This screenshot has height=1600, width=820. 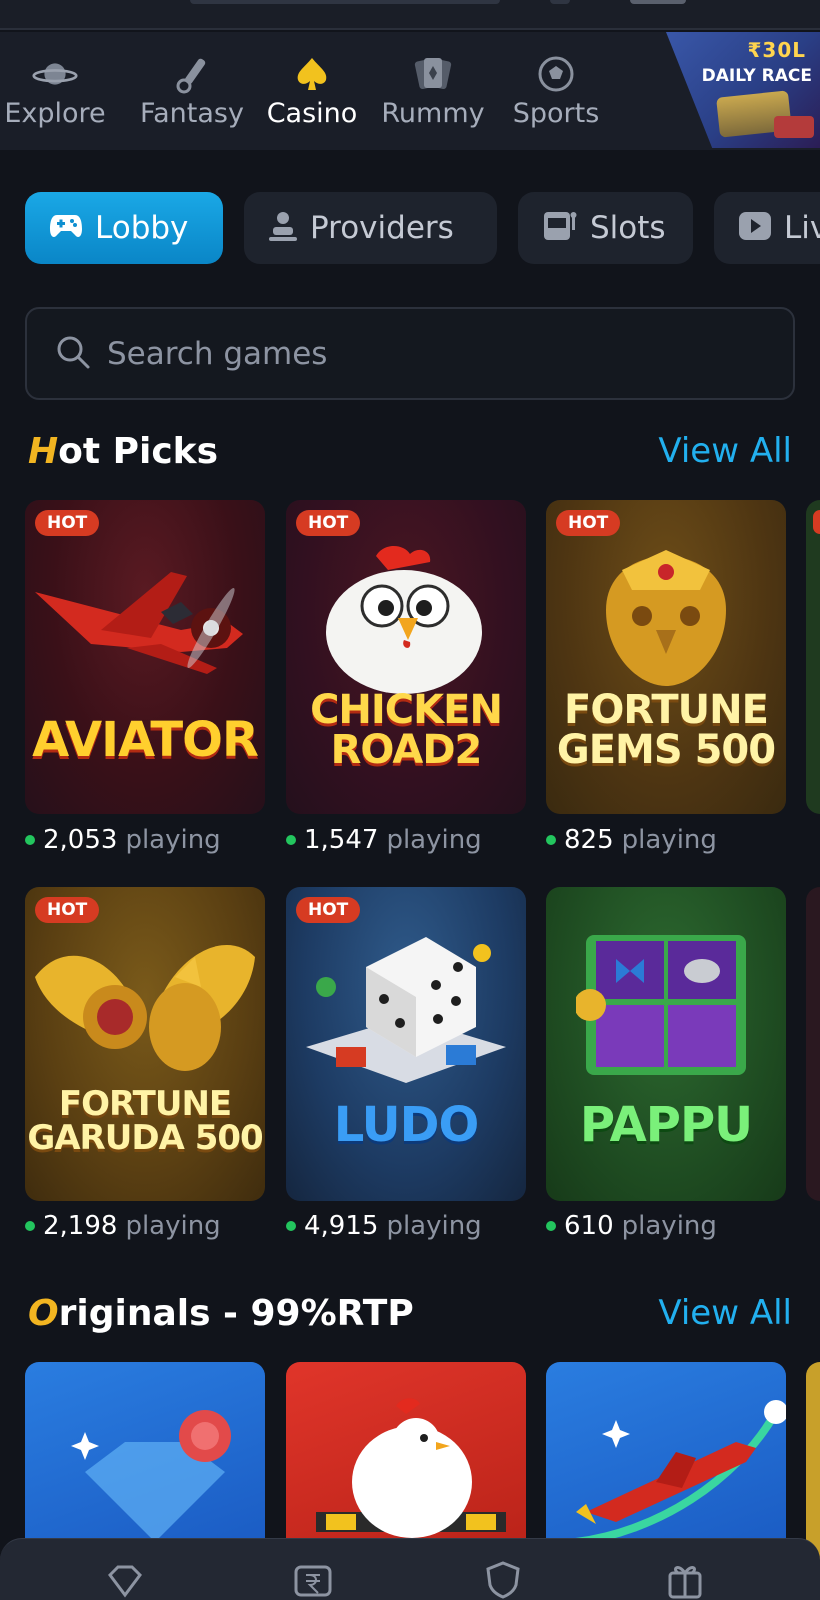 What do you see at coordinates (671, 1474) in the screenshot?
I see `jet-art` at bounding box center [671, 1474].